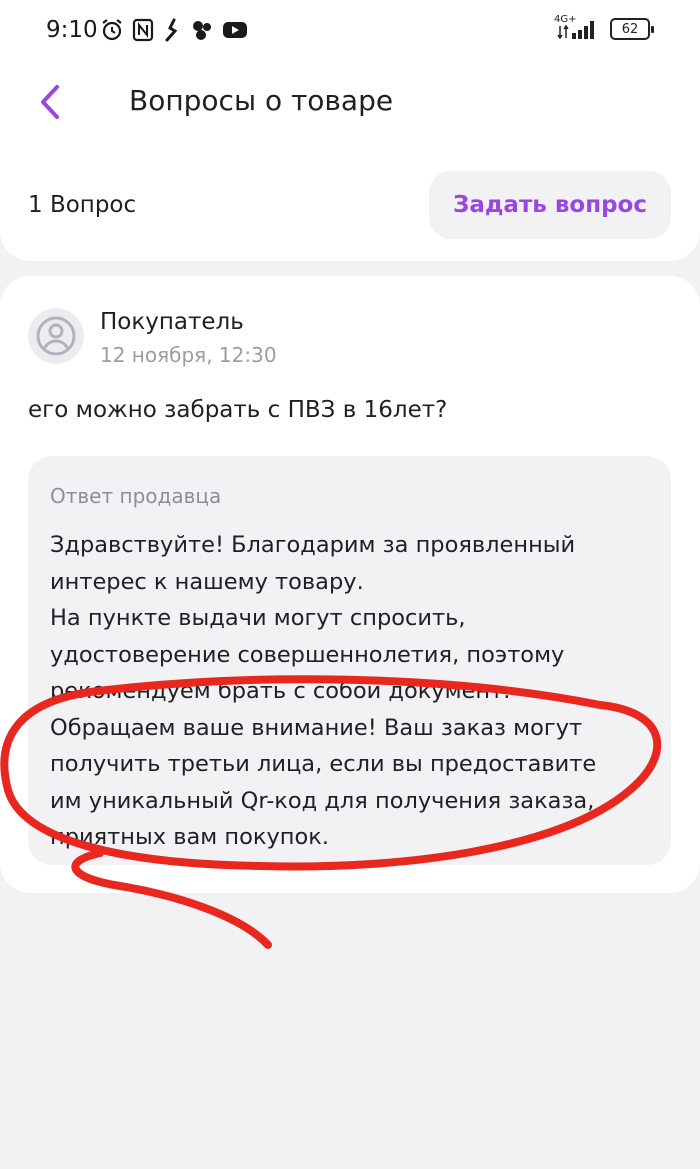  I want to click on answer-line: приятных вам покупок., so click(189, 837).